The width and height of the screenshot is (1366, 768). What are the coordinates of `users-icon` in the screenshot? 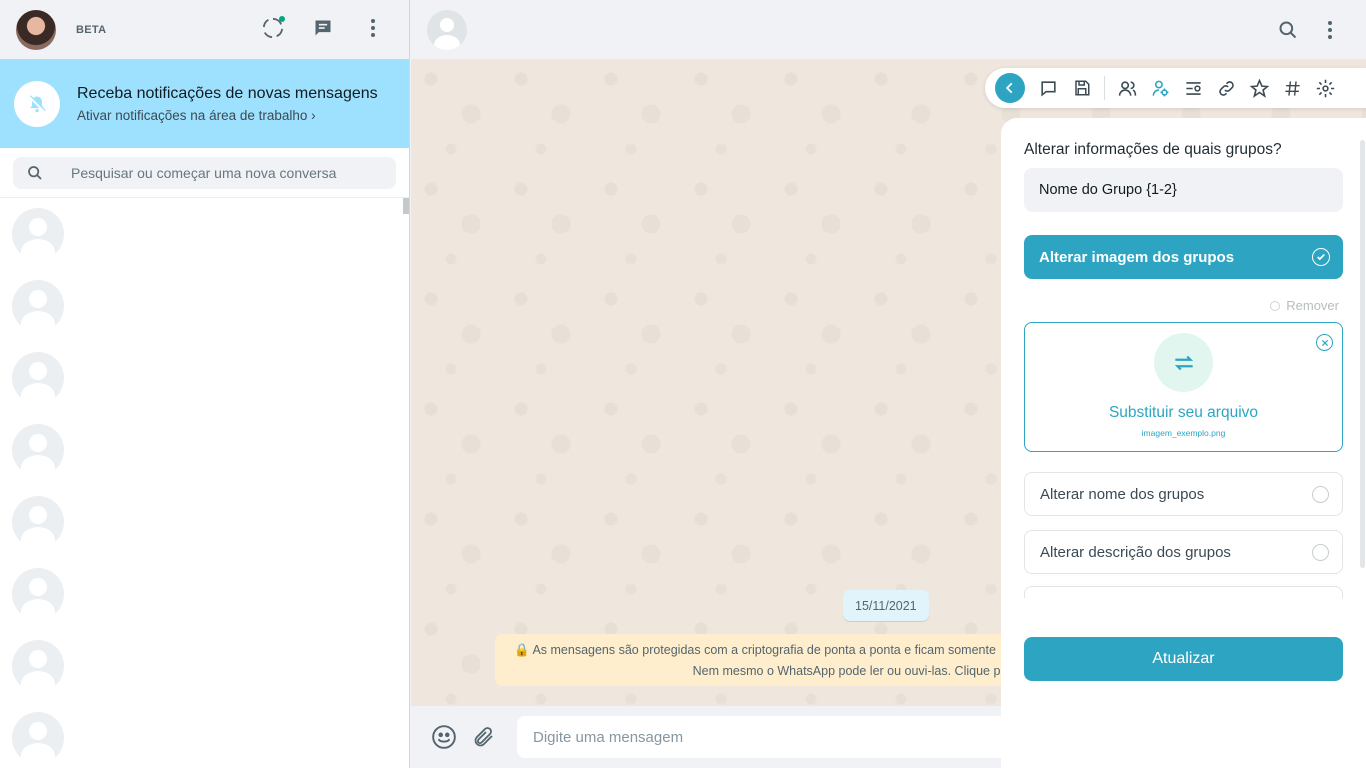 It's located at (1127, 88).